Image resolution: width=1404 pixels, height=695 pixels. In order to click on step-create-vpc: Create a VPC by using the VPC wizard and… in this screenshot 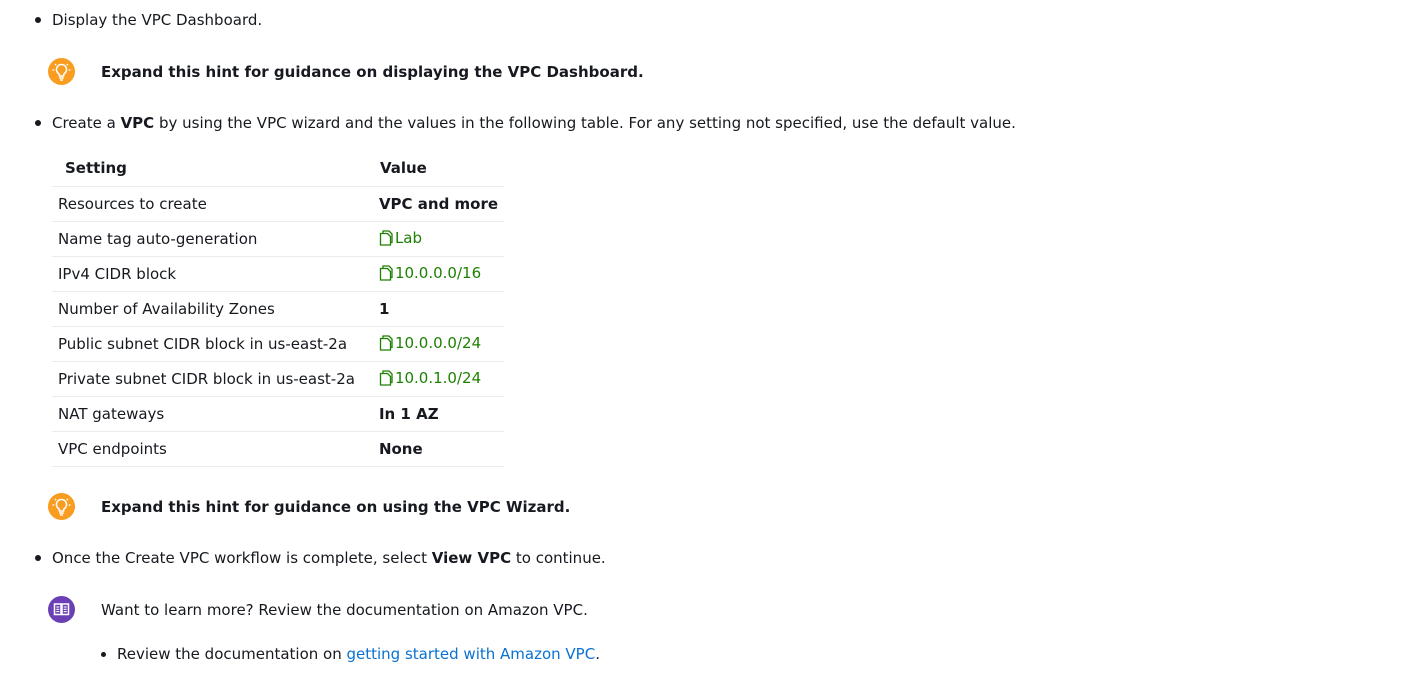, I will do `click(525, 123)`.